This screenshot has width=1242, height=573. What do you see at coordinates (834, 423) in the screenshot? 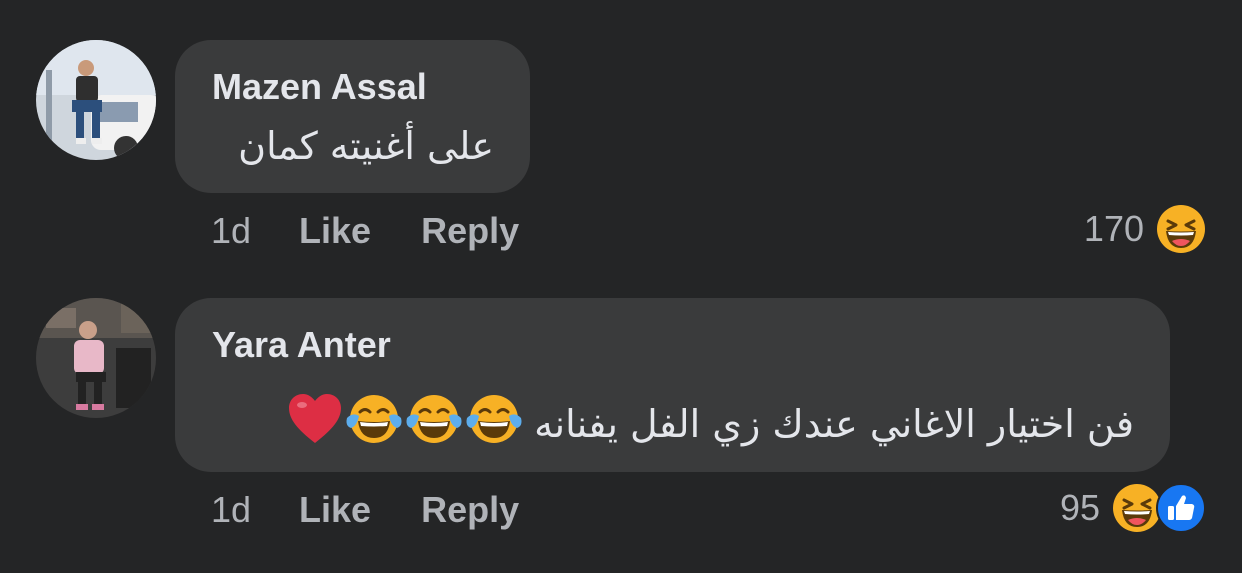
I see `comment-text: فن اختيار الاغاني عندك زي الفل يفنانه` at bounding box center [834, 423].